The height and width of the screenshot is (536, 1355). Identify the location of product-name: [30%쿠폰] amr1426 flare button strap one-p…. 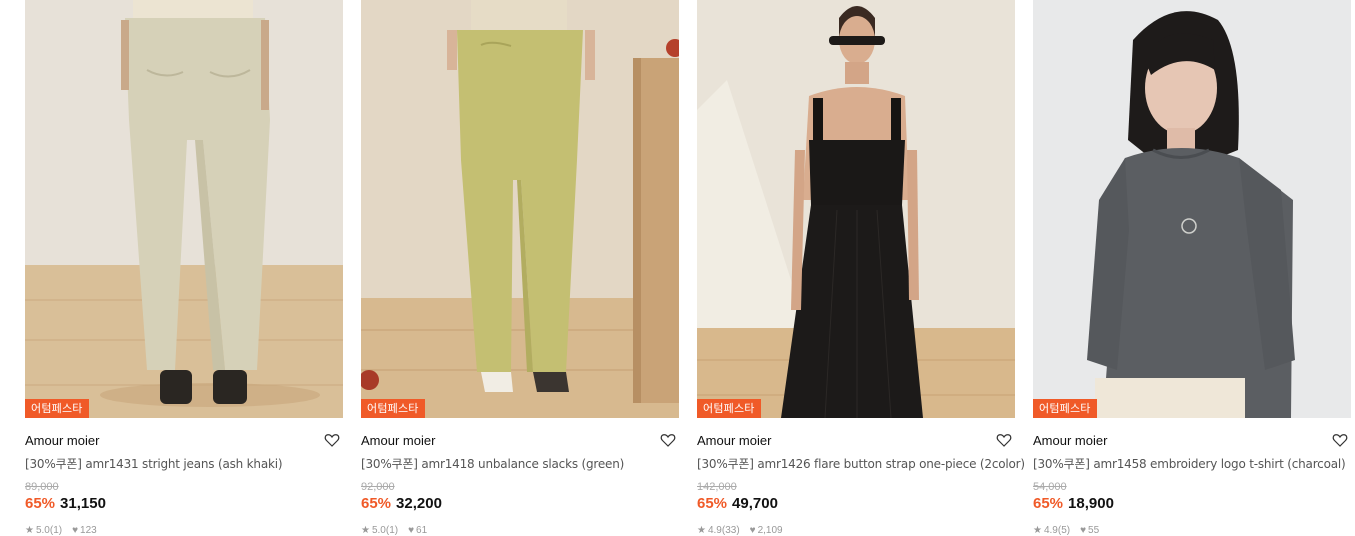
(861, 463).